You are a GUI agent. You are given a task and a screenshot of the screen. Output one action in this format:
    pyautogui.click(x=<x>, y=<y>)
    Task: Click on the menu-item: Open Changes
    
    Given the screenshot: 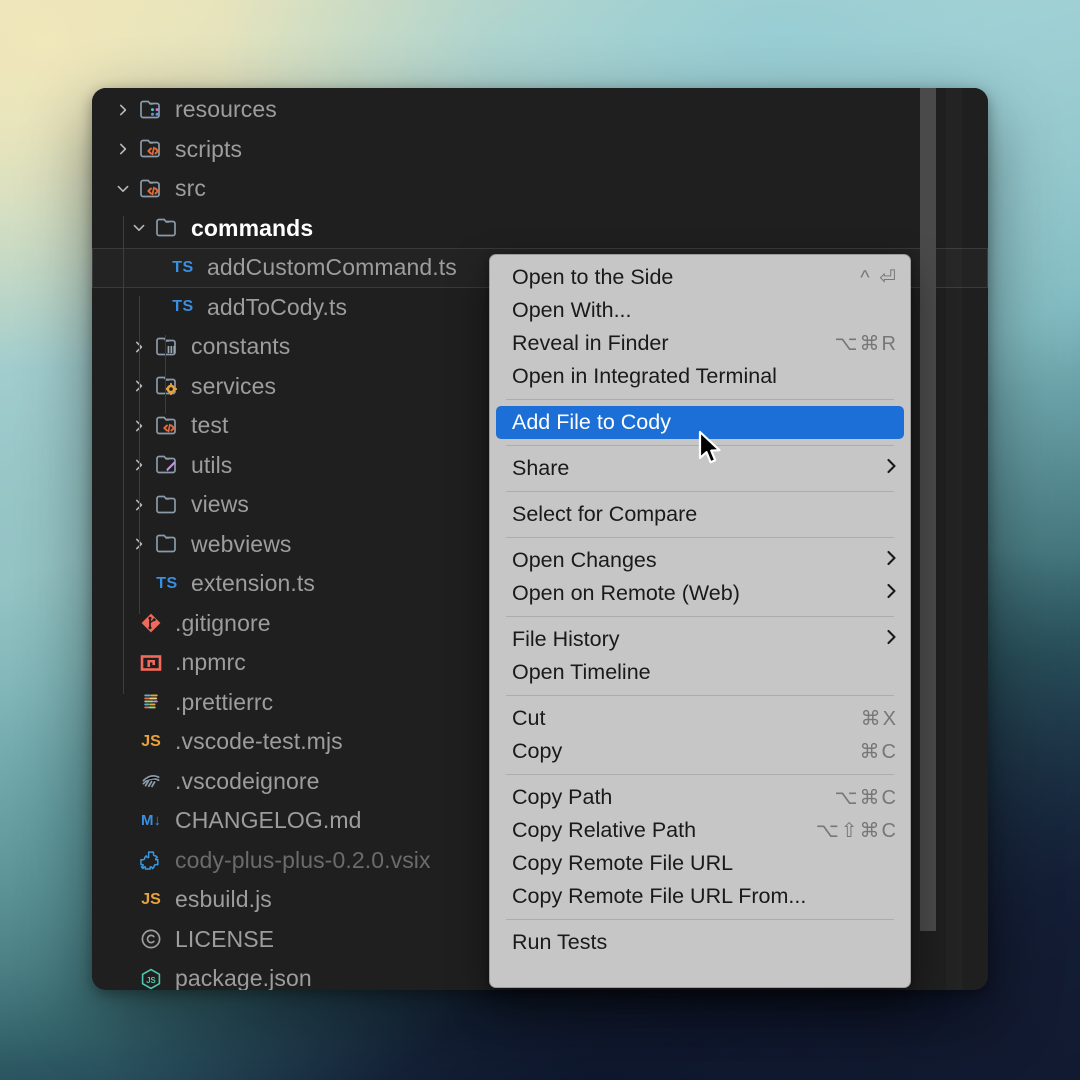 What is the action you would take?
    pyautogui.click(x=700, y=560)
    